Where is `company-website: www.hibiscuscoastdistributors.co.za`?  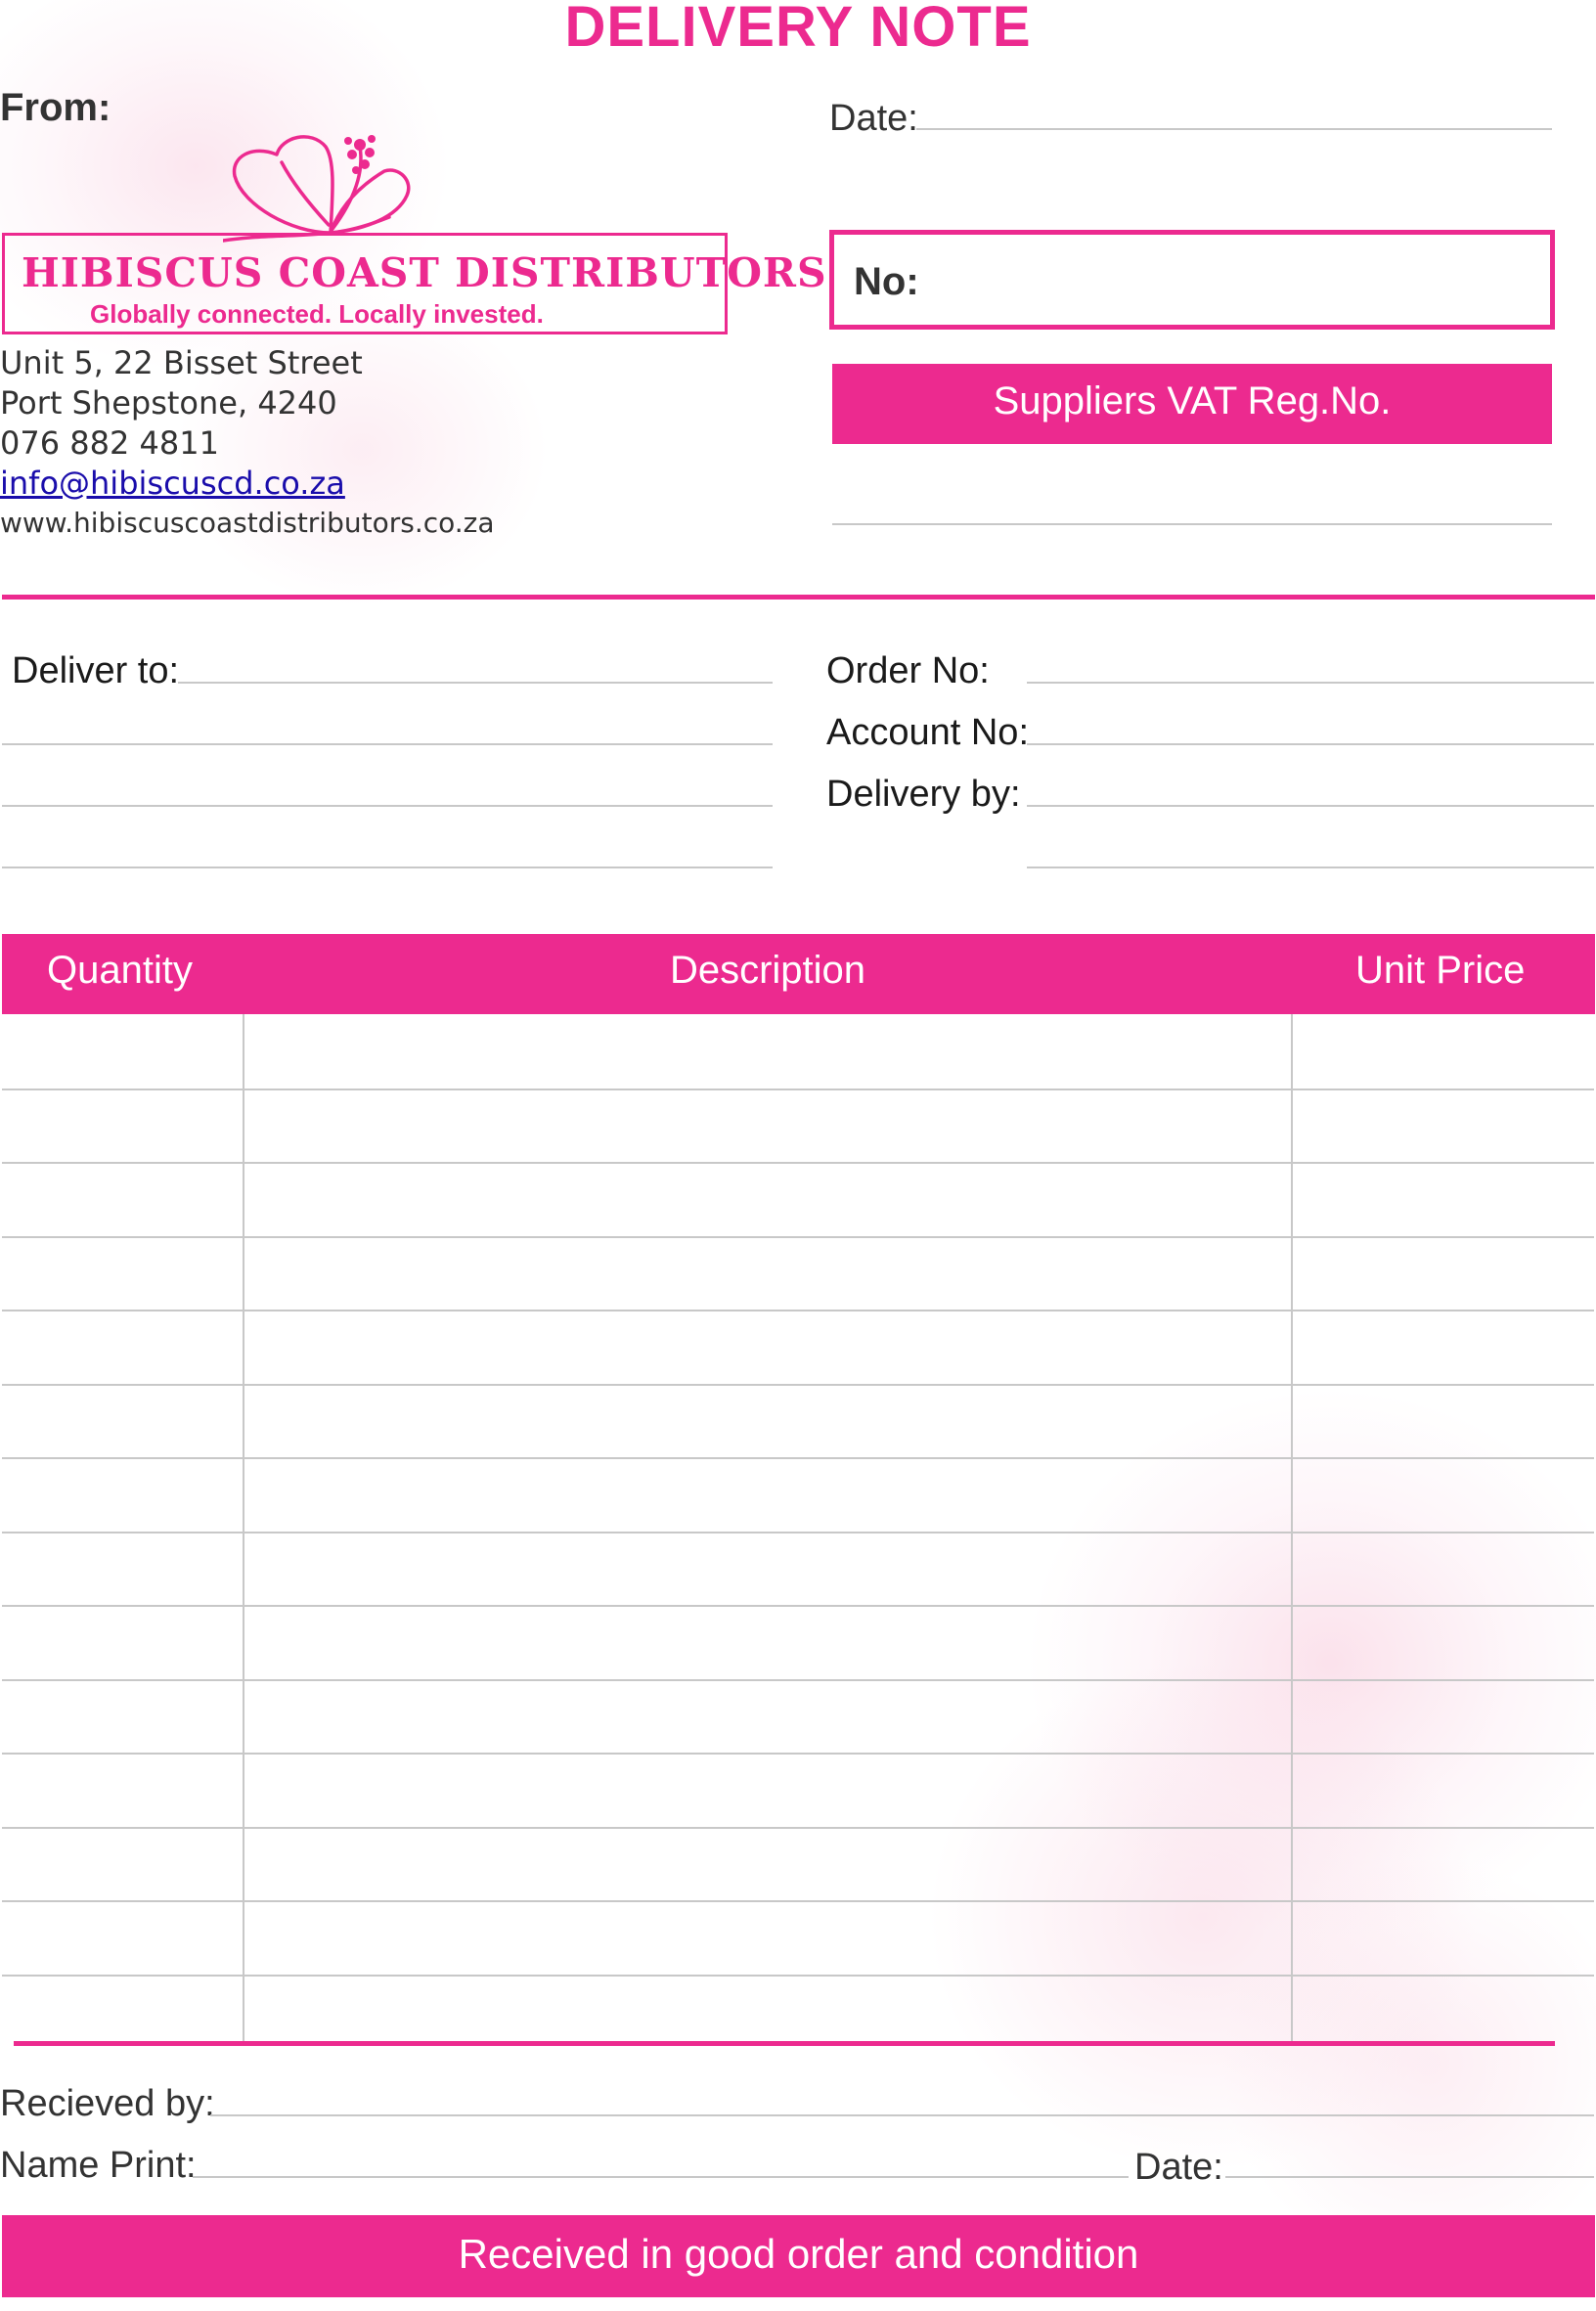
company-website: www.hibiscuscoastdistributors.co.za is located at coordinates (247, 523).